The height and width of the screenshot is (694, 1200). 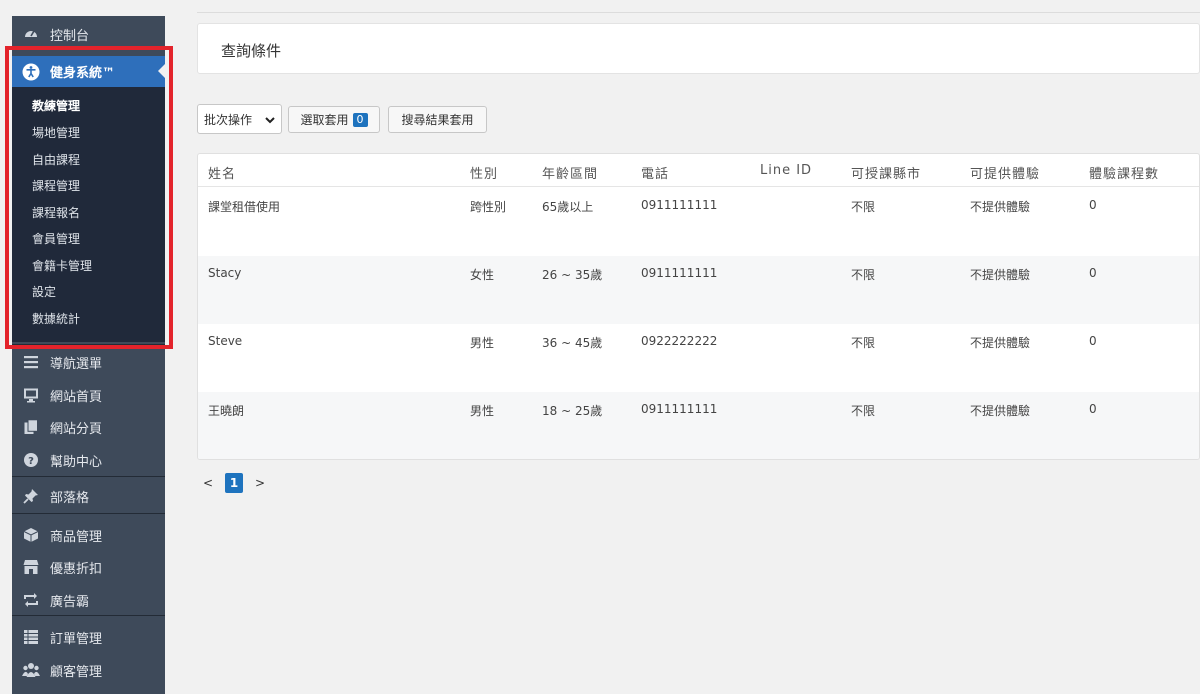 I want to click on pagination-prev: <, so click(x=208, y=483).